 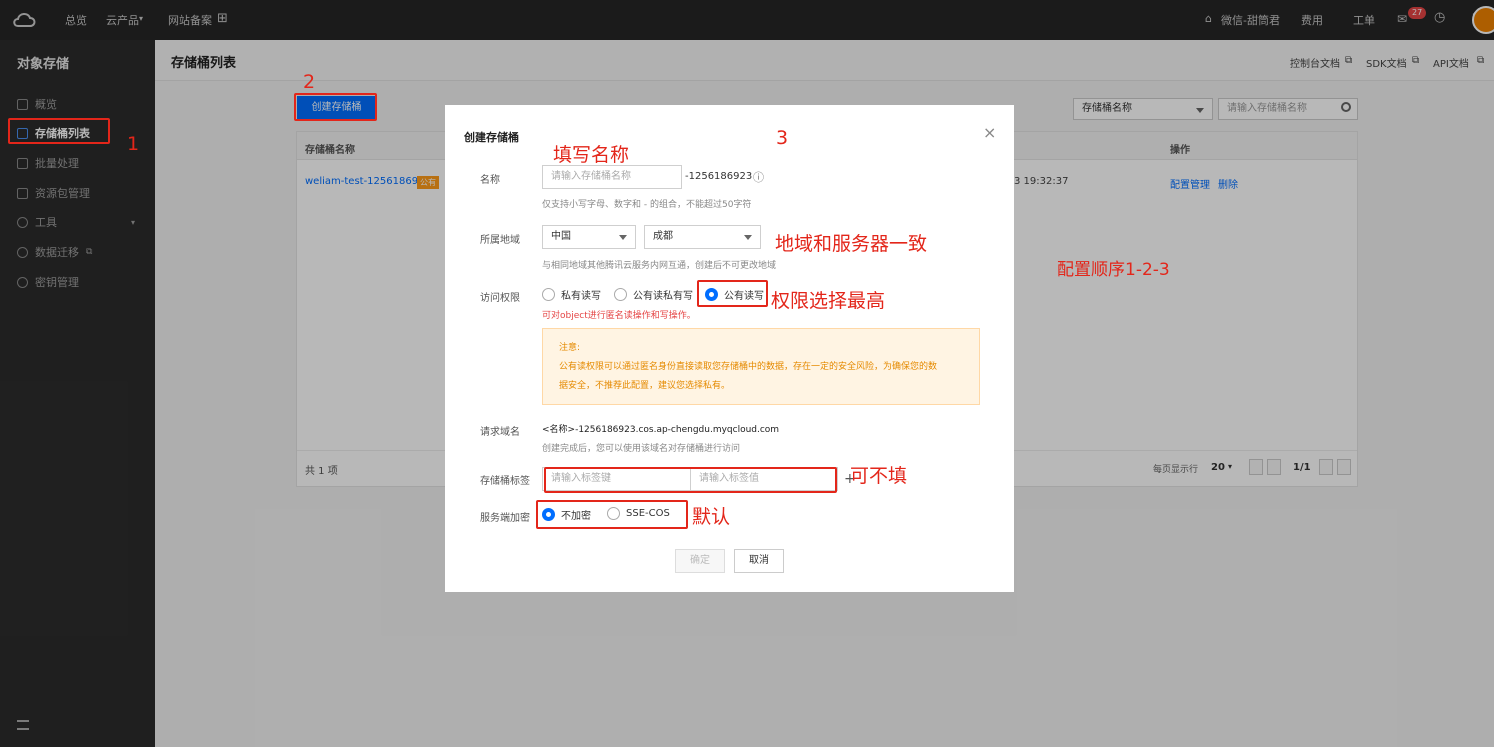 What do you see at coordinates (133, 144) in the screenshot?
I see `annotation-step1: 1` at bounding box center [133, 144].